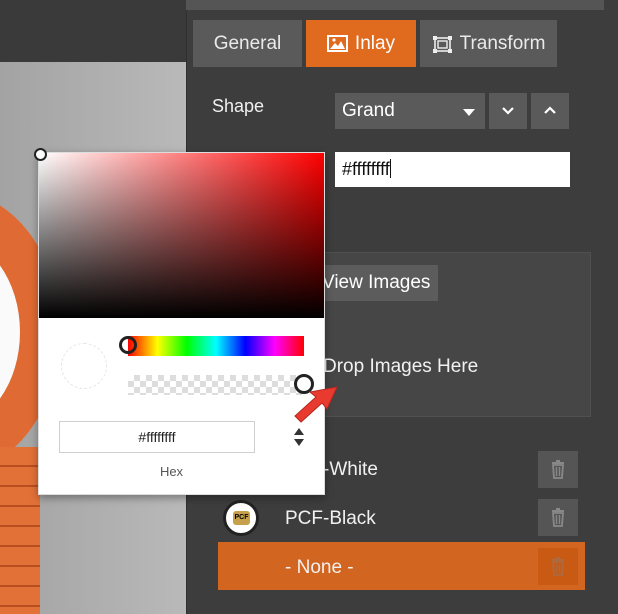 This screenshot has height=614, width=618. Describe the element at coordinates (390, 168) in the screenshot. I see `text-cursor` at that location.